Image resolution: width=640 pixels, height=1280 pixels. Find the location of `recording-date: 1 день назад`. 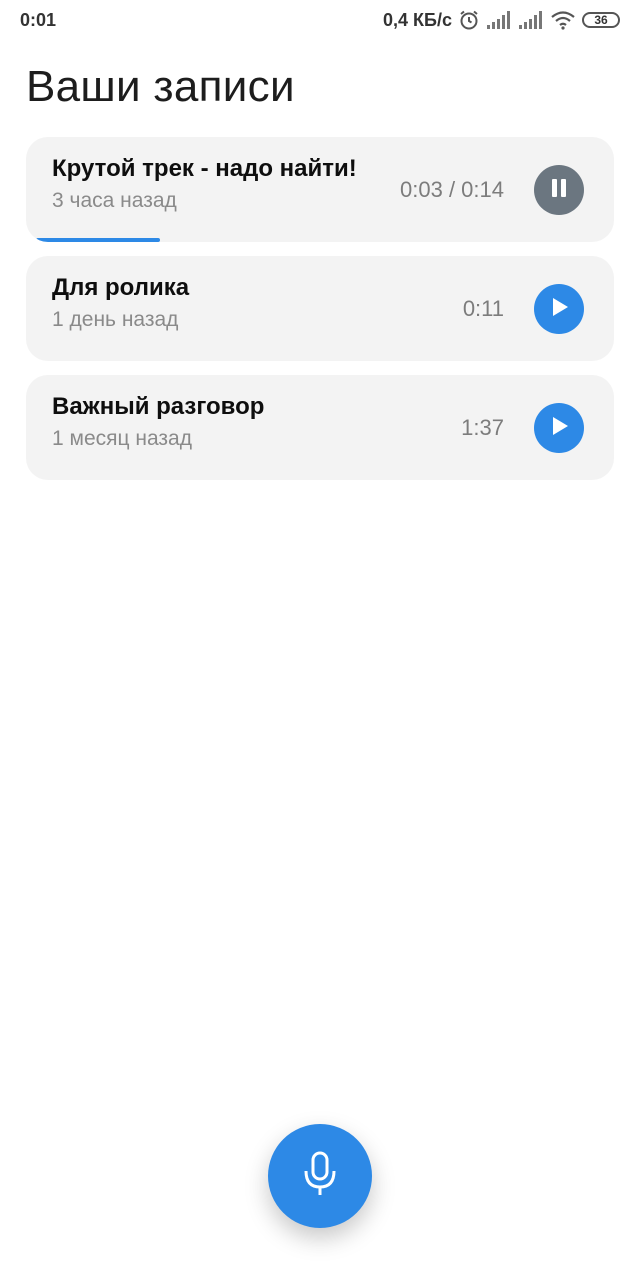

recording-date: 1 день назад is located at coordinates (115, 319).